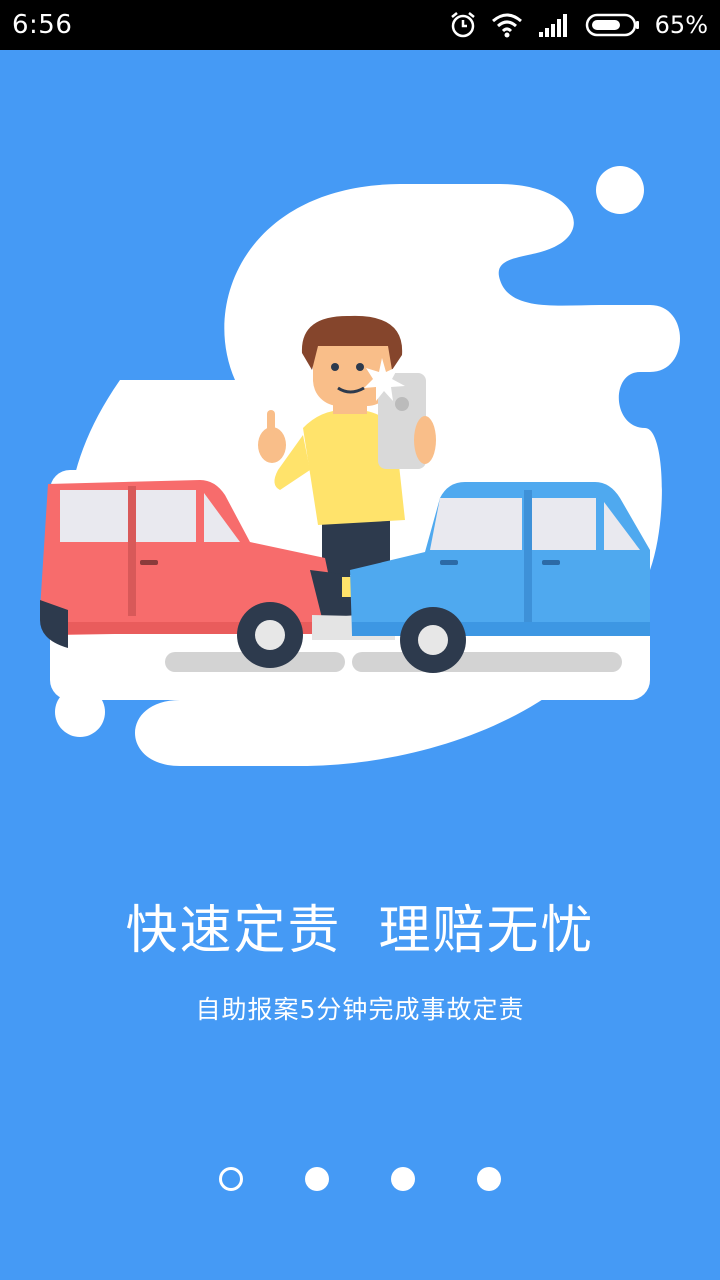 Image resolution: width=720 pixels, height=1280 pixels. I want to click on signal-icon, so click(554, 25).